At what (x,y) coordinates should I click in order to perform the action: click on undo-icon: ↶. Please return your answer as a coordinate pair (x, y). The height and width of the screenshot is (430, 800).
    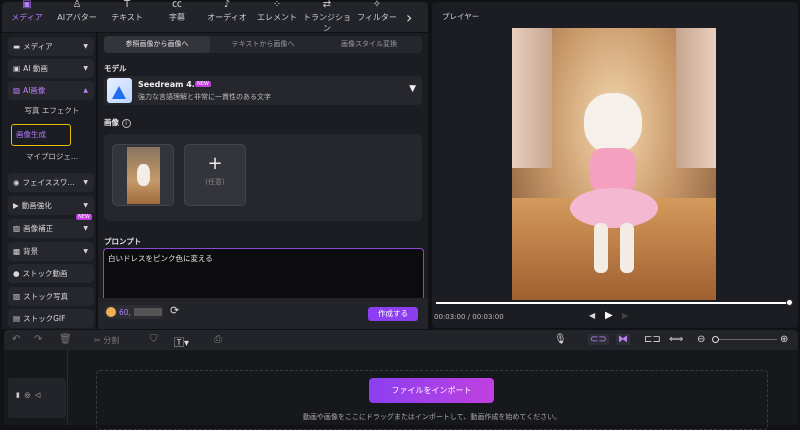
    Looking at the image, I should click on (16, 339).